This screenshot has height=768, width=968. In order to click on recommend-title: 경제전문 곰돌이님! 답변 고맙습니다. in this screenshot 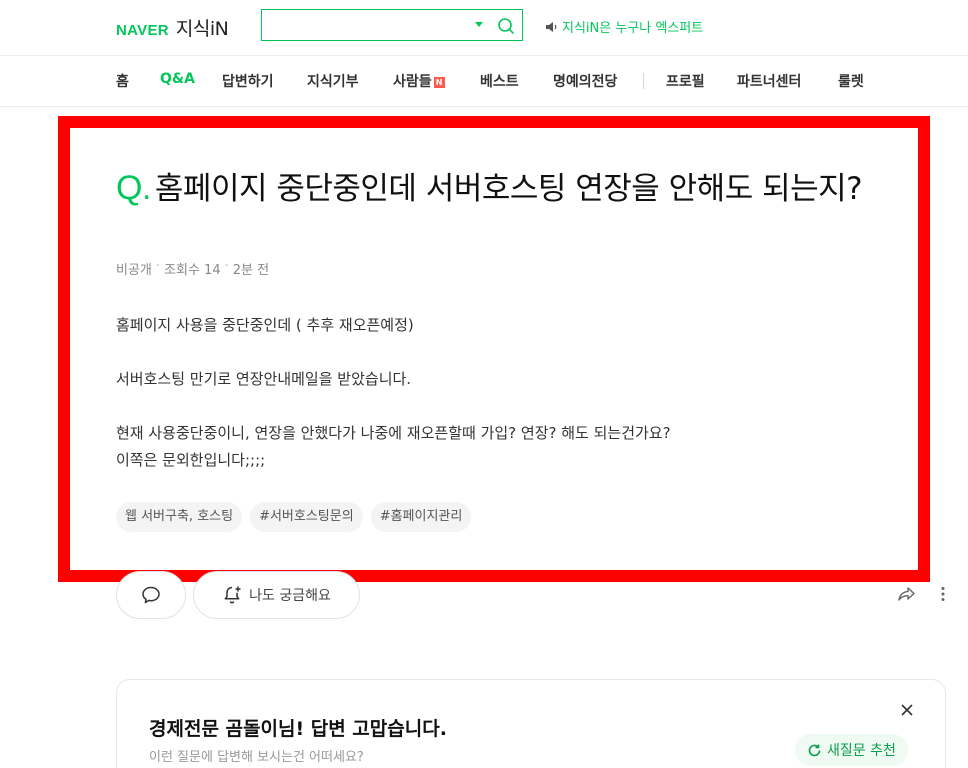, I will do `click(298, 729)`.